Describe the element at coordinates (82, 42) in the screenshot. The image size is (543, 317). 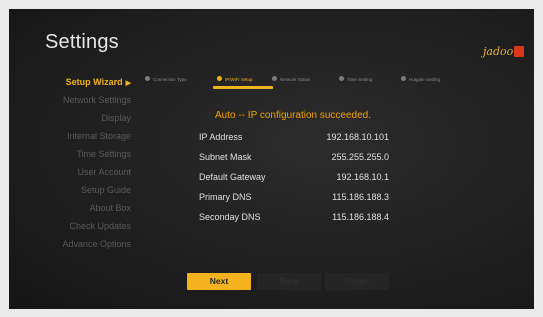
I see `page-title: Settings` at that location.